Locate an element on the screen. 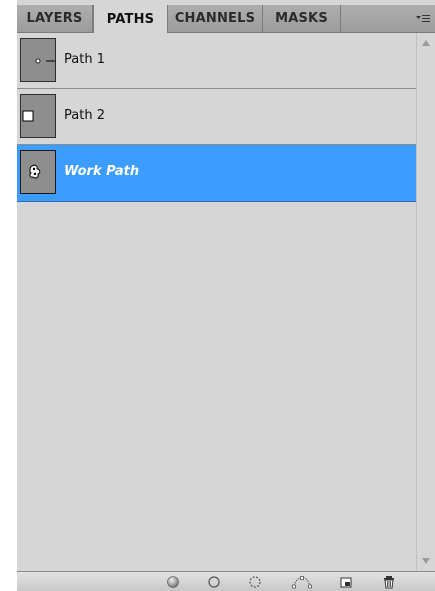  path-row-path-1: Path 1 is located at coordinates (216, 61).